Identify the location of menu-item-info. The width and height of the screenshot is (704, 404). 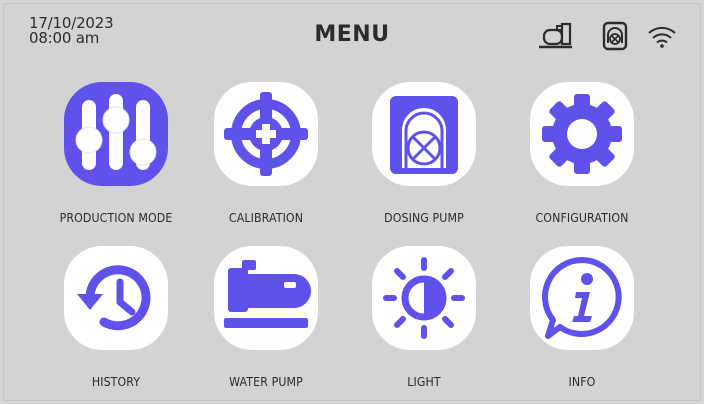
(582, 298).